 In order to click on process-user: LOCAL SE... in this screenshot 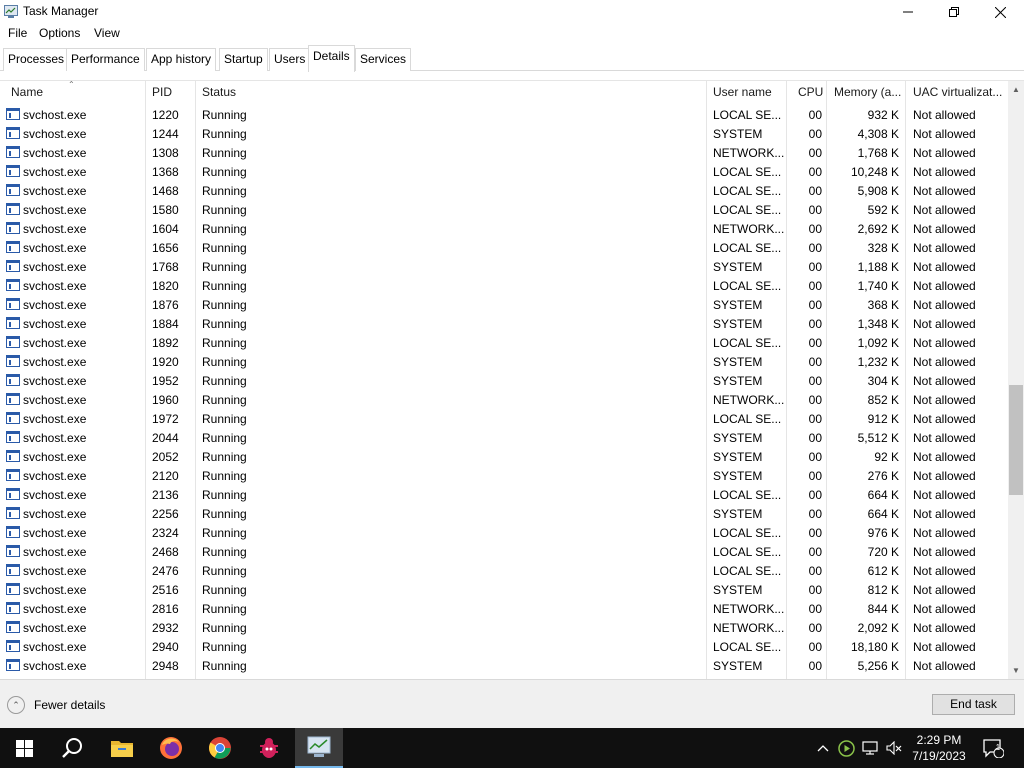, I will do `click(747, 552)`.